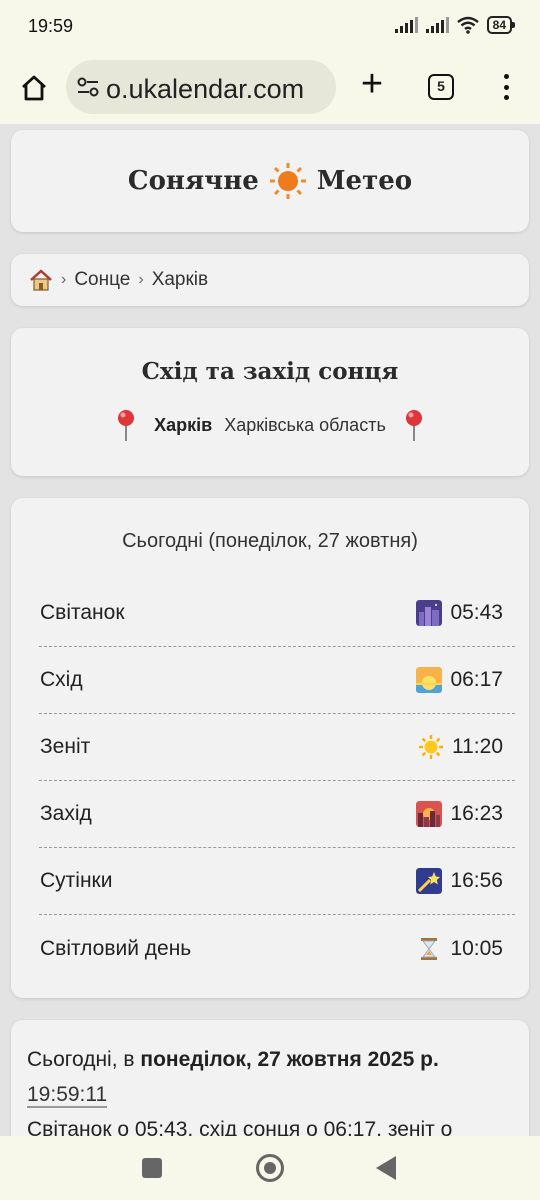 This screenshot has height=1200, width=540. What do you see at coordinates (152, 1168) in the screenshot?
I see `recents-button` at bounding box center [152, 1168].